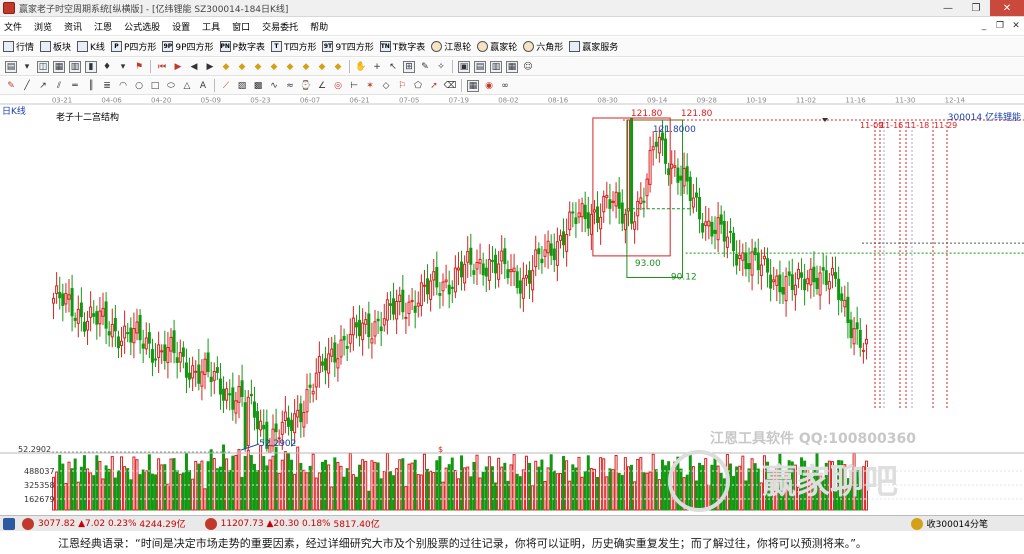 The height and width of the screenshot is (554, 1024). What do you see at coordinates (107, 86) in the screenshot?
I see `fib-icon: ≣` at bounding box center [107, 86].